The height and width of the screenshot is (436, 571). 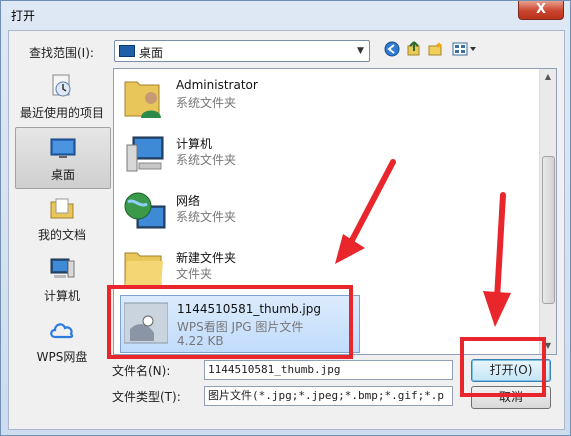 What do you see at coordinates (188, 201) in the screenshot?
I see `file-name: 网络` at bounding box center [188, 201].